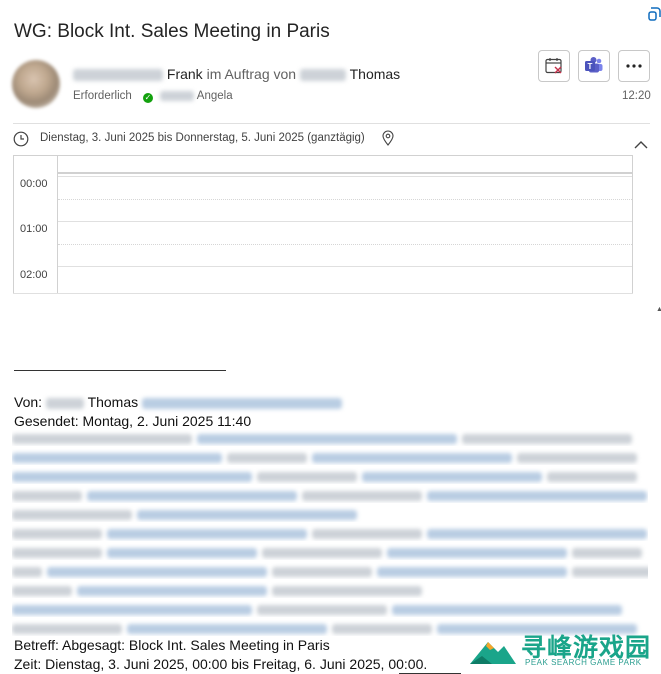  Describe the element at coordinates (375, 74) in the screenshot. I see `on-behalf-name: Thomas` at that location.